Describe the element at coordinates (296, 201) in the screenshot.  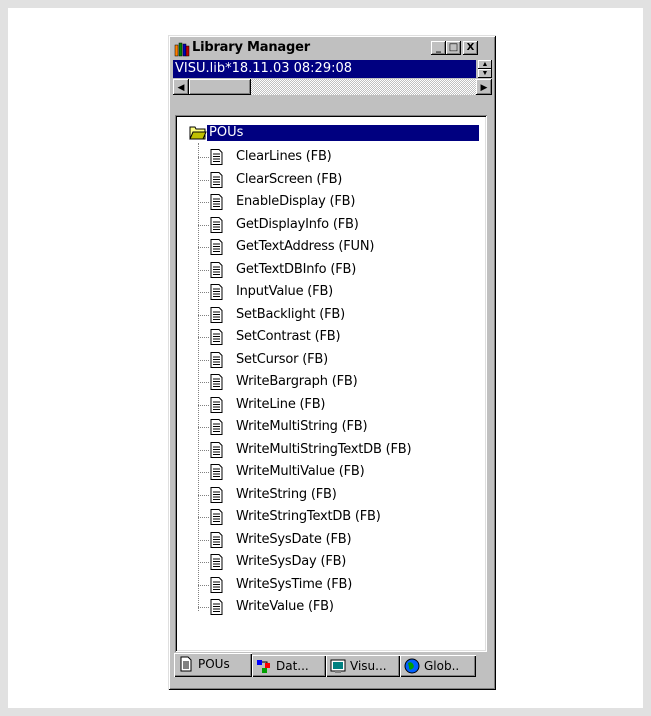
I see `tree-item-label: EnableDisplay (FB)` at that location.